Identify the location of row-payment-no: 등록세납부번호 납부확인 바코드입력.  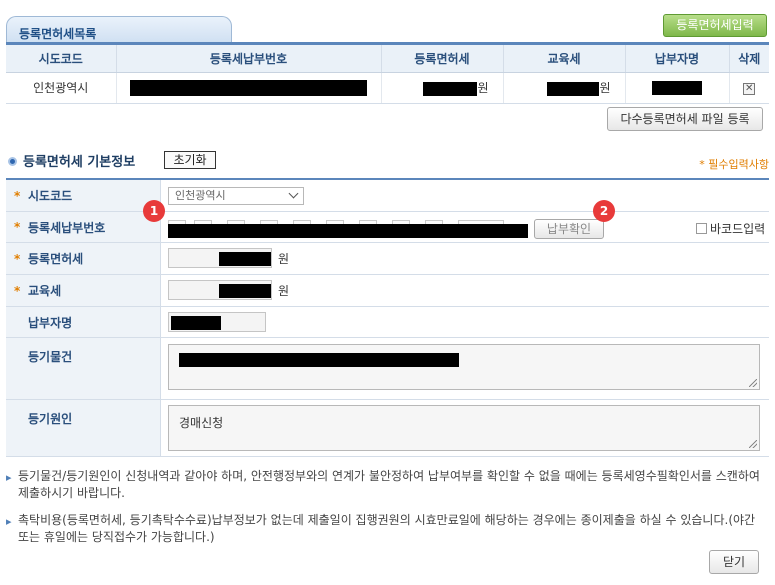
(387, 227).